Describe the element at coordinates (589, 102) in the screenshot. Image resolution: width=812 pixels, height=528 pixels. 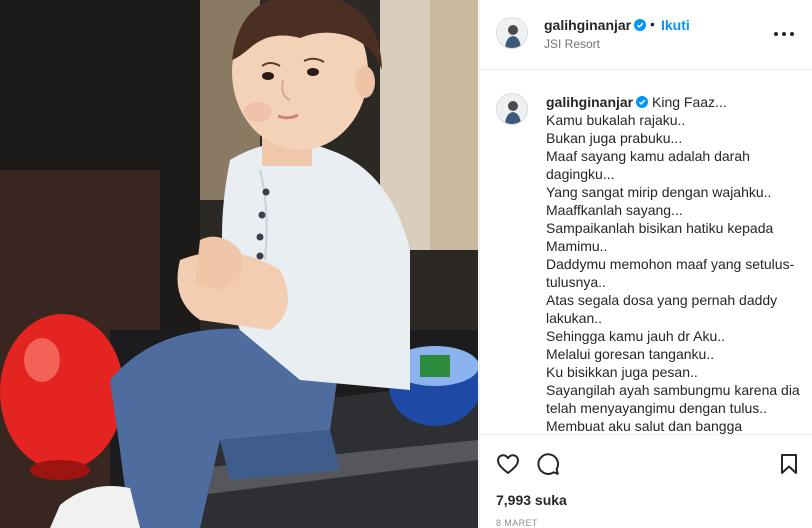
I see `caption-username: galihginanjar` at that location.